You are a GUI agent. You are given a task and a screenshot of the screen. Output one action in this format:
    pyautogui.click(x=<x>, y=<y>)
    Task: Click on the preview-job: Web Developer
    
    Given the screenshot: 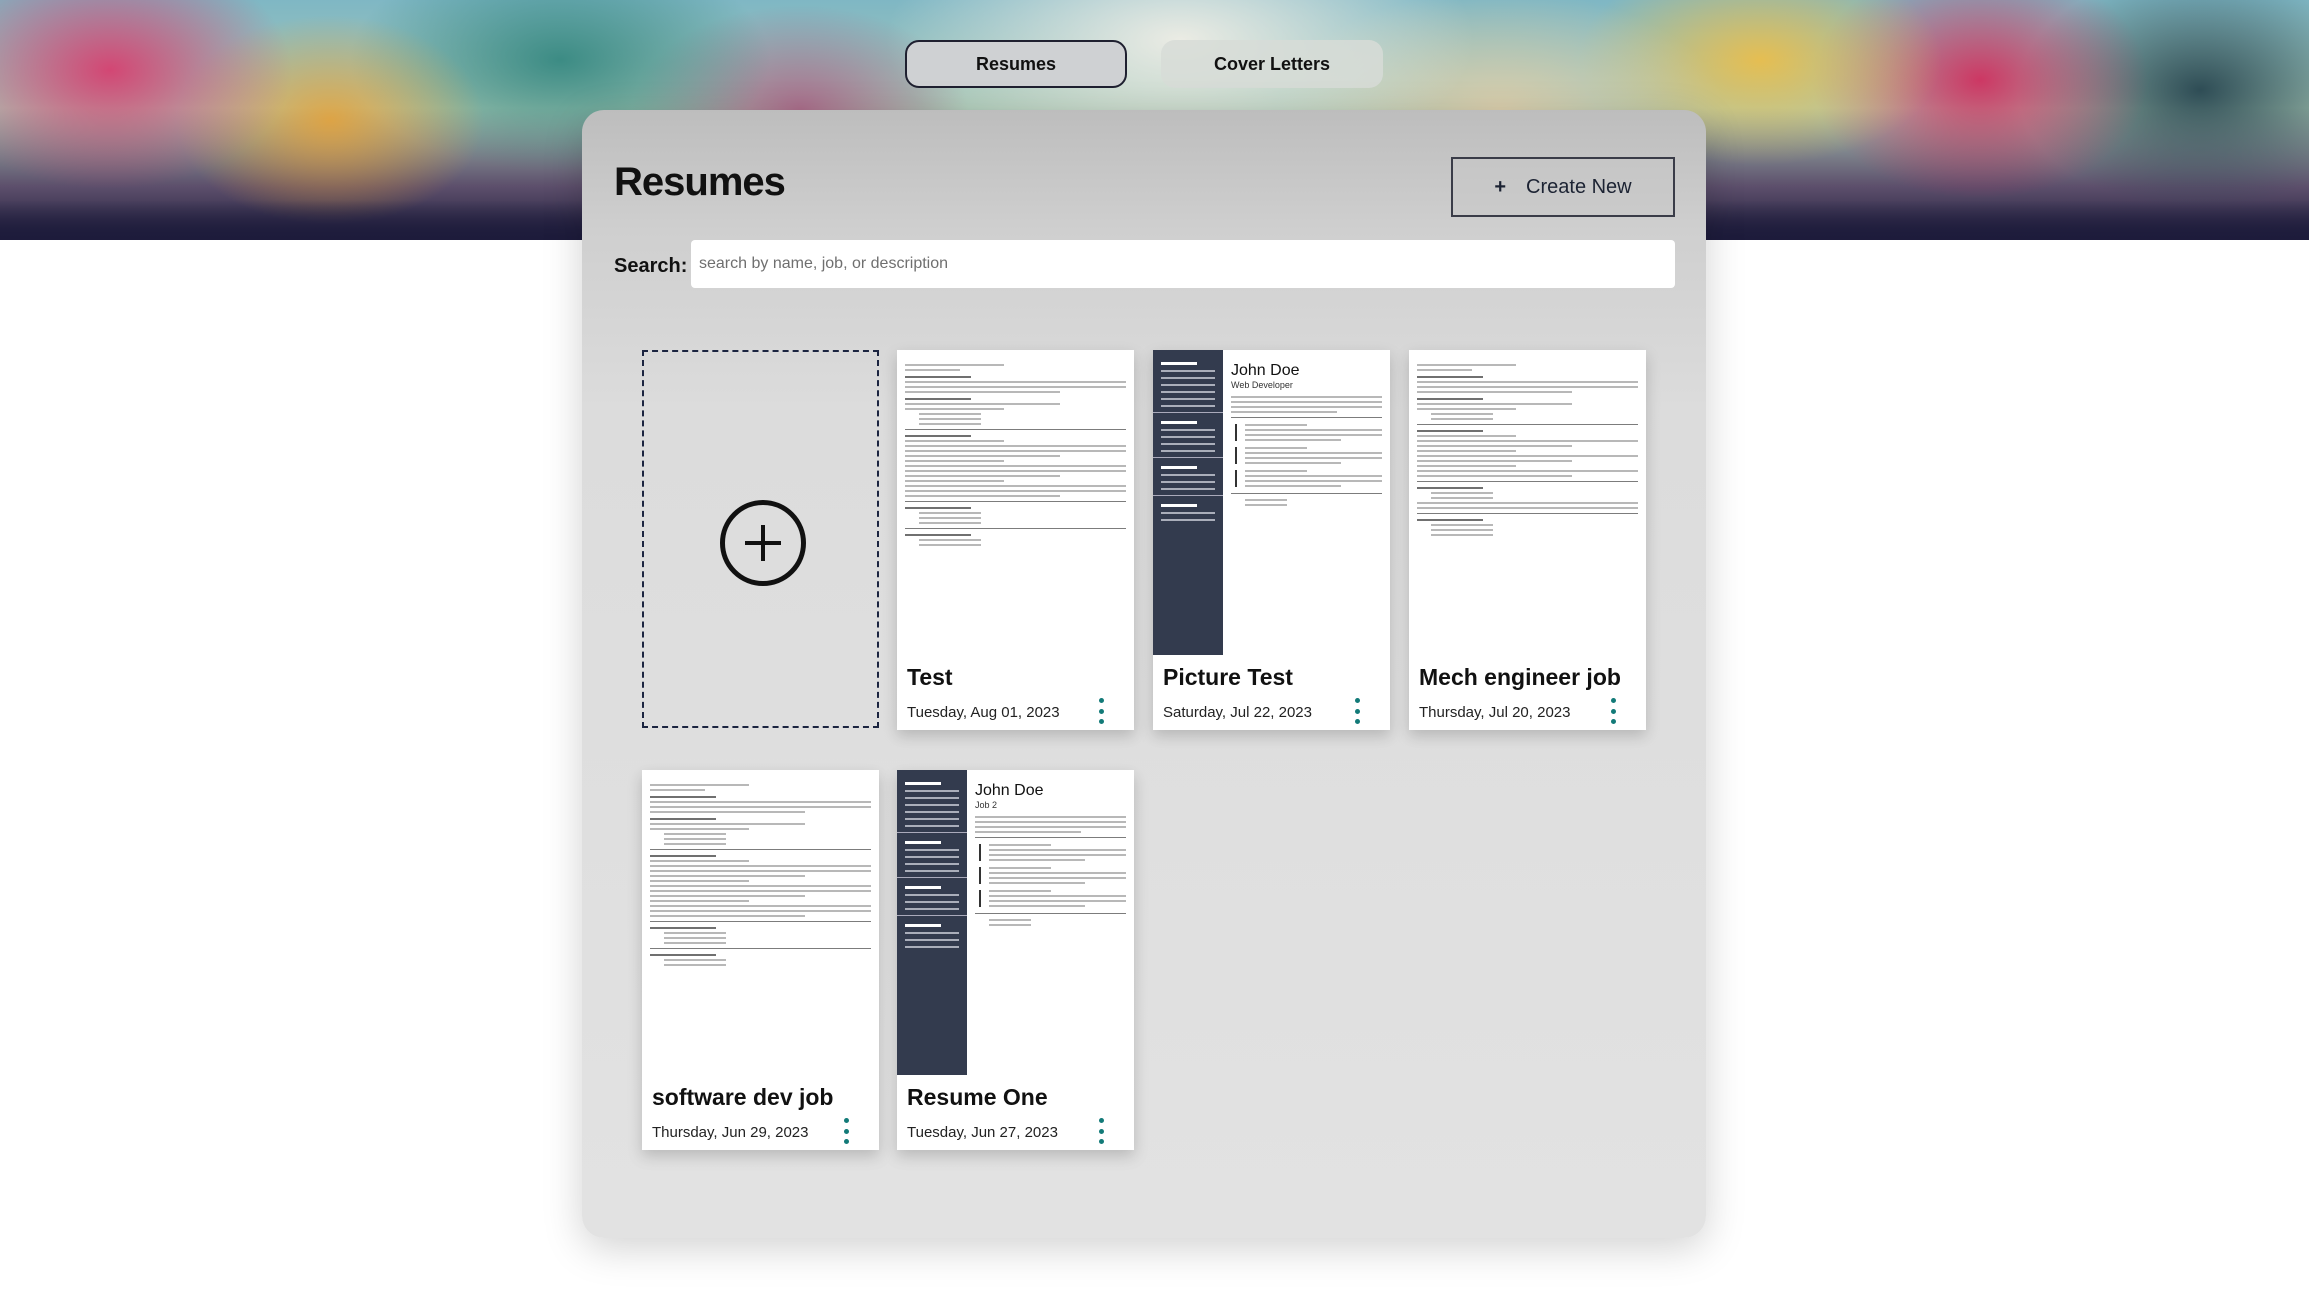 What is the action you would take?
    pyautogui.click(x=1262, y=385)
    